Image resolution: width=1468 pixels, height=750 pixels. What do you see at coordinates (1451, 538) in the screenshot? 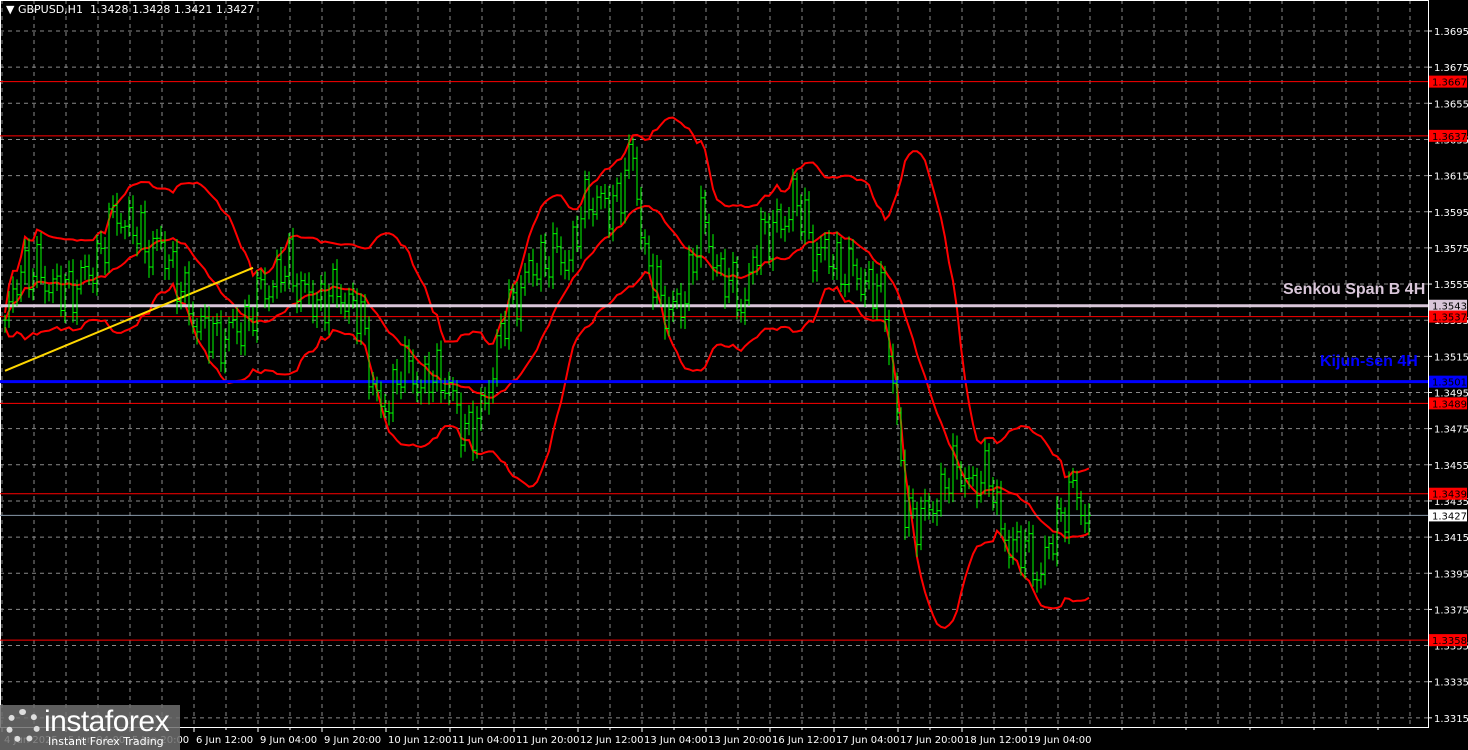
I see `y-tick-label: 1.3415` at bounding box center [1451, 538].